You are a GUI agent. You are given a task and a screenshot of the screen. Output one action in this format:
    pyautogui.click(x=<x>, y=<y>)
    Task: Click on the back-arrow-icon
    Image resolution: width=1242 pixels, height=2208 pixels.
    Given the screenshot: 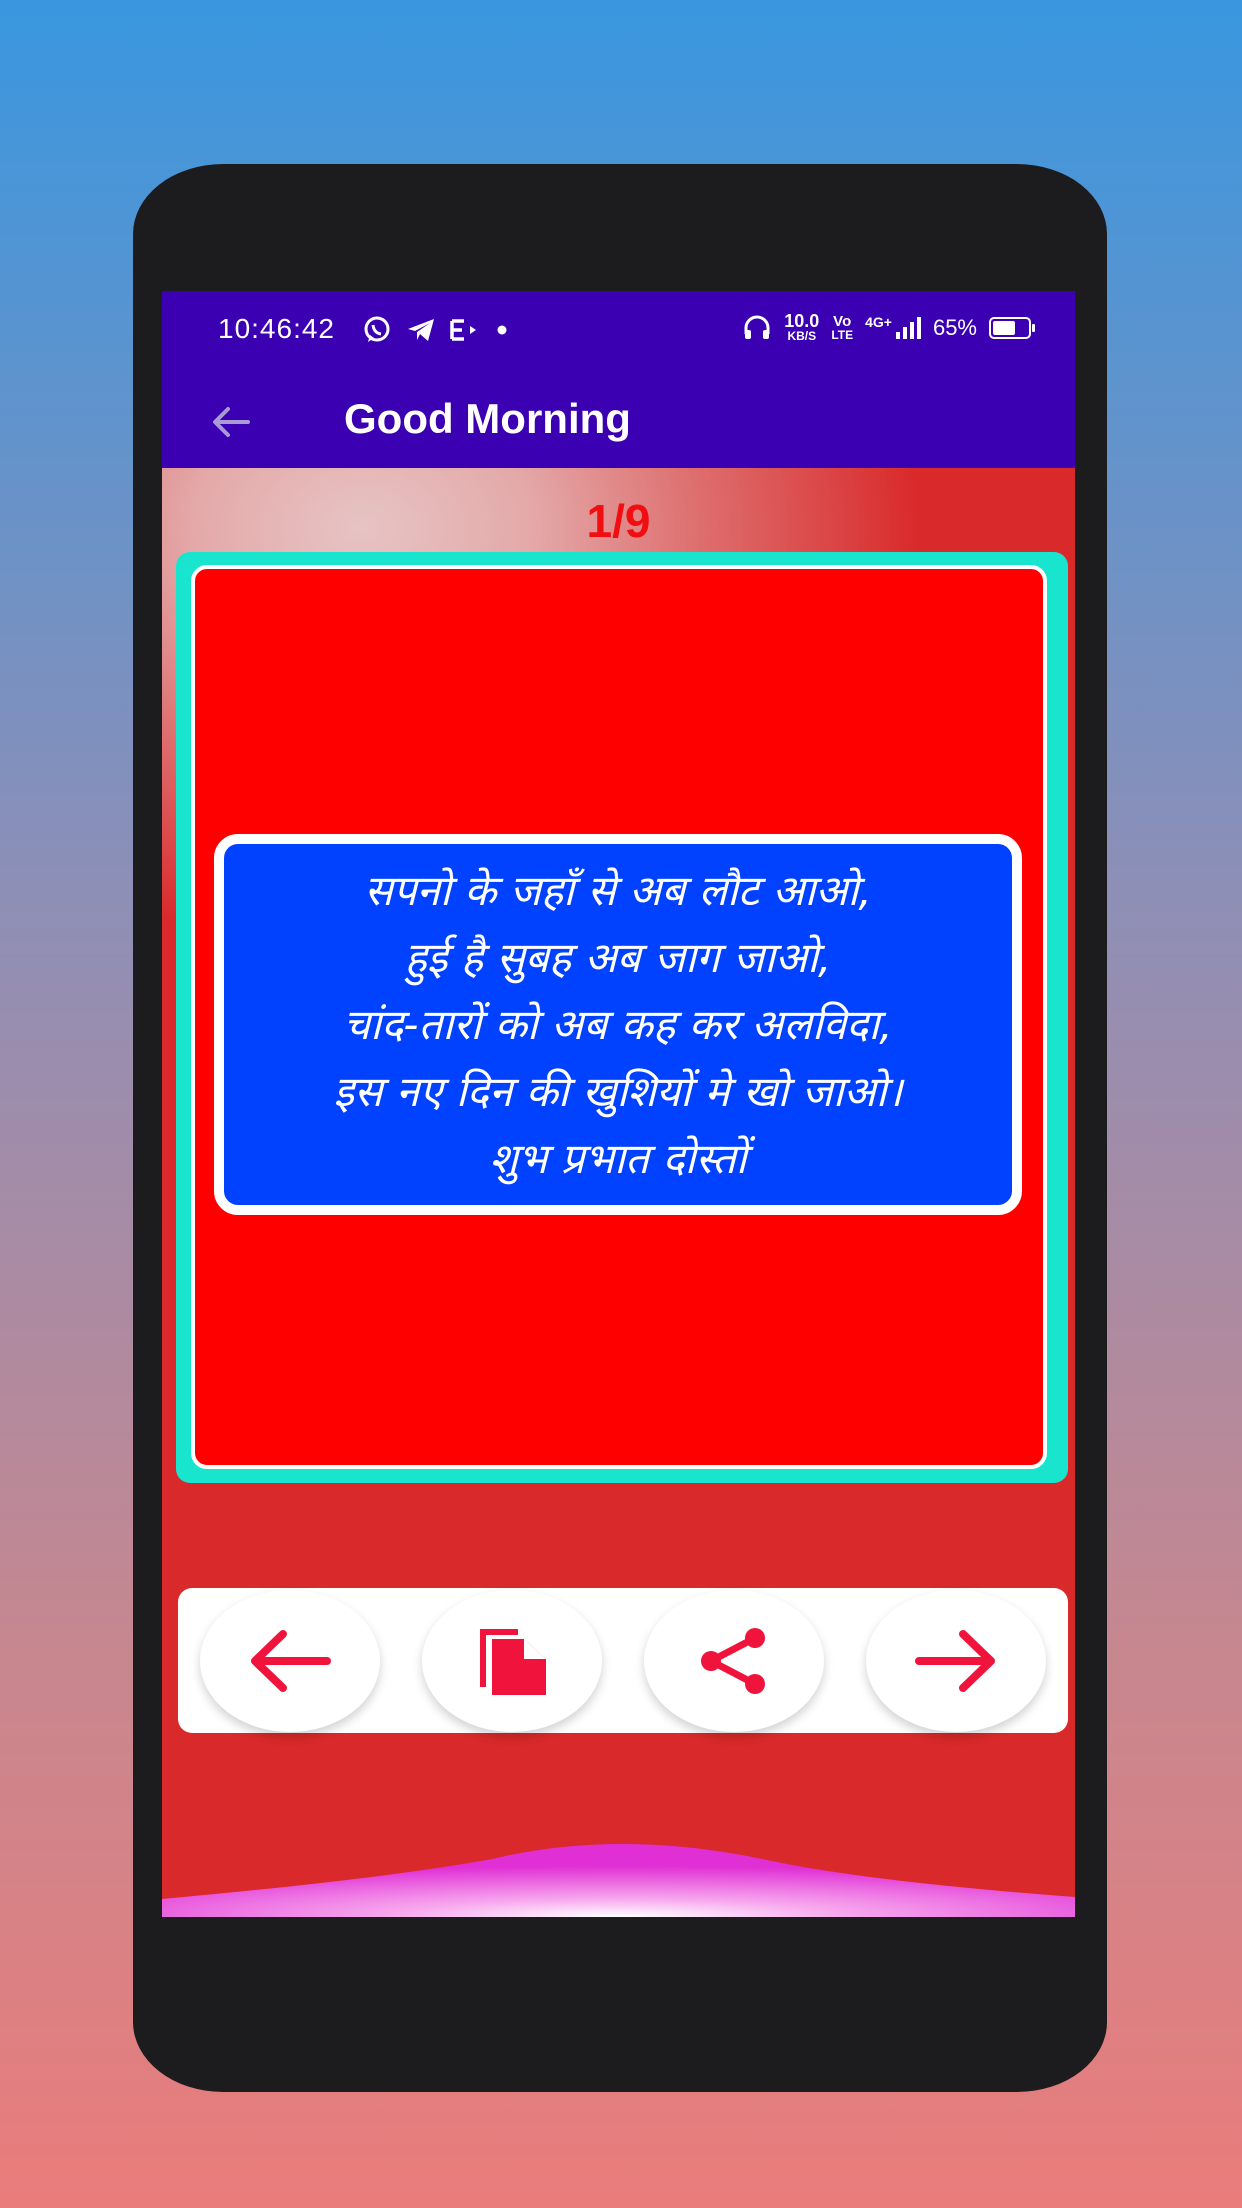 What is the action you would take?
    pyautogui.click(x=231, y=422)
    